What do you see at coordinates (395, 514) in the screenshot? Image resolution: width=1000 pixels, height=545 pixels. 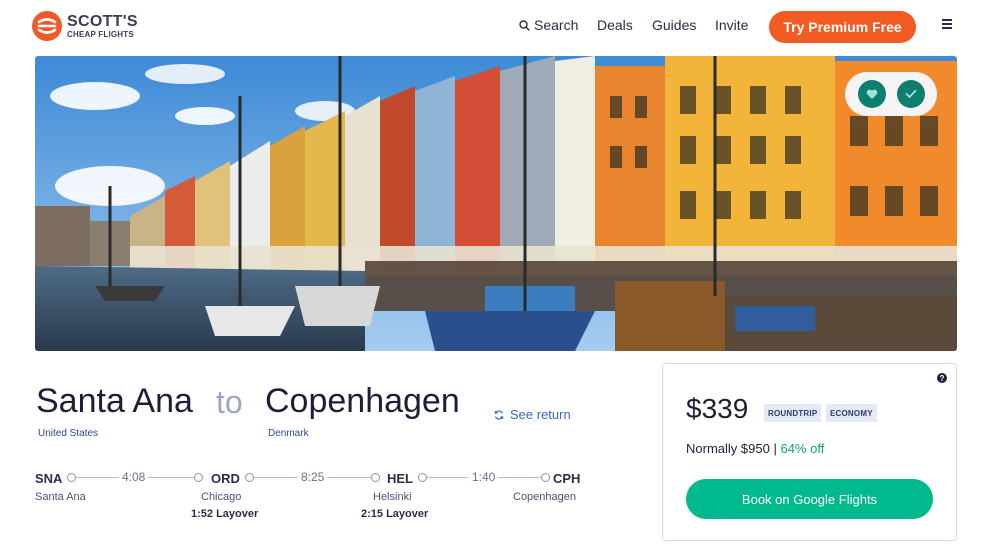 I see `layover-2: 2:15 Layover` at bounding box center [395, 514].